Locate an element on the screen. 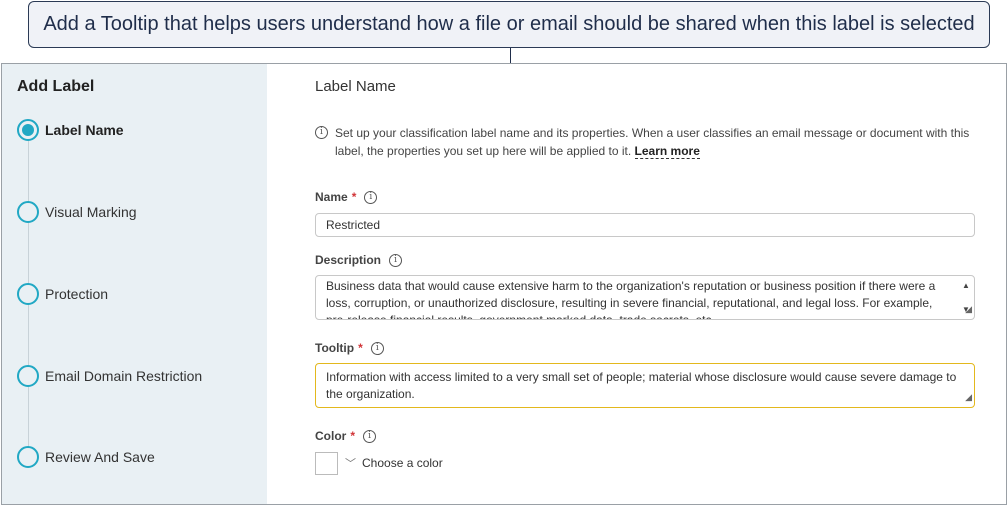 The height and width of the screenshot is (506, 1008). step-visual-marking: Visual Marking is located at coordinates (77, 212).